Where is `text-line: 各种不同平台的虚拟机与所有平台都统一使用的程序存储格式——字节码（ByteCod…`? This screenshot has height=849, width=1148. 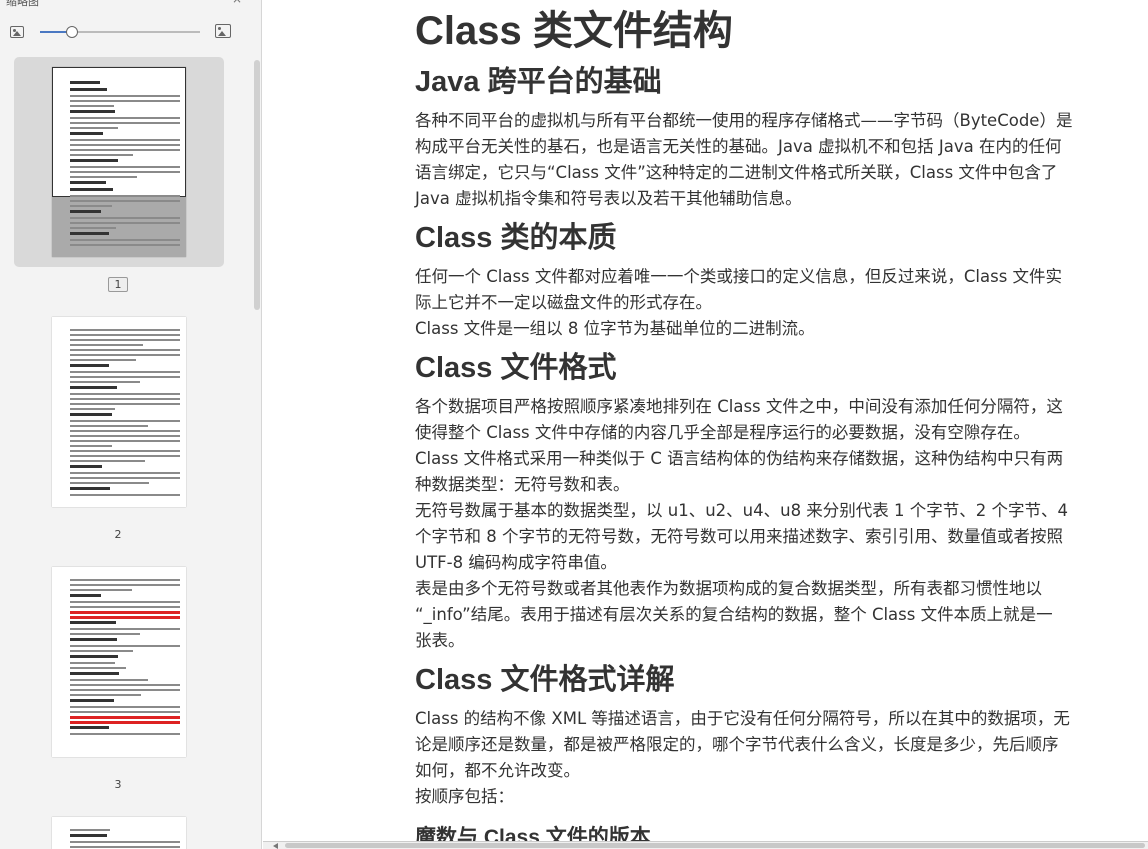
text-line: 各种不同平台的虚拟机与所有平台都统一使用的程序存储格式——字节码（ByteCod… is located at coordinates (744, 120).